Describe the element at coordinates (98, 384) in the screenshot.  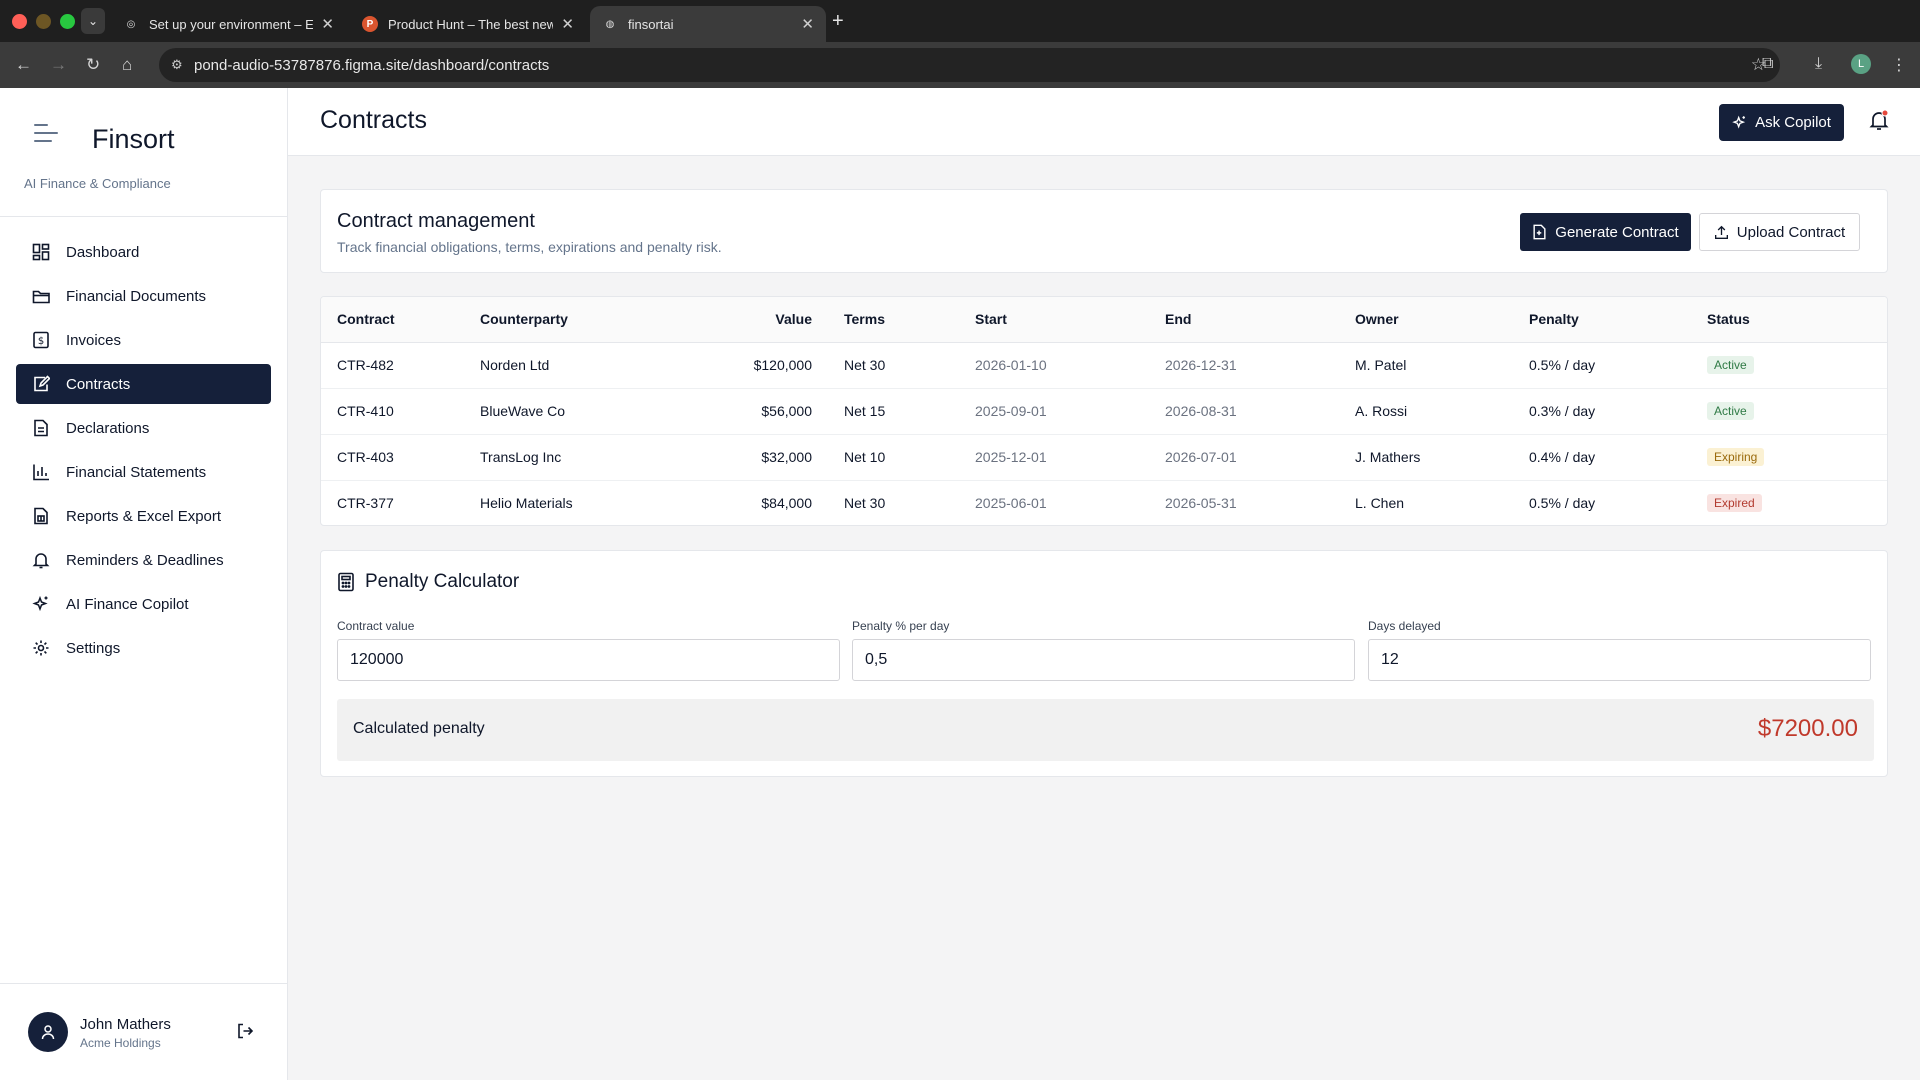
I see `sidebar-item-label: Contracts` at that location.